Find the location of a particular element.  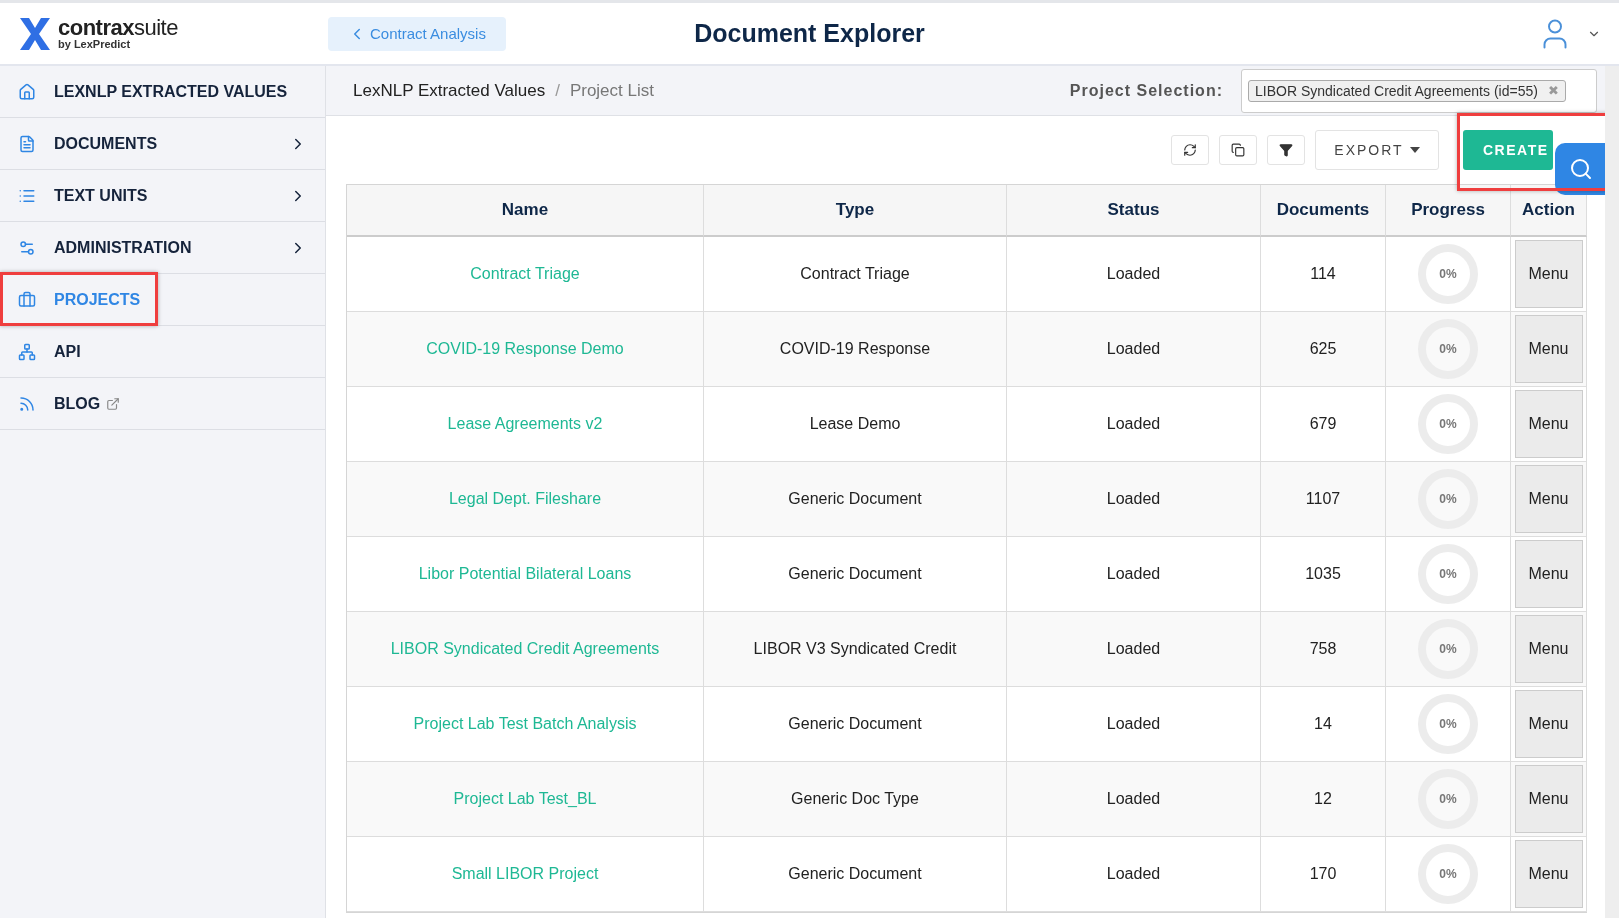

filter-icon is located at coordinates (1286, 150).